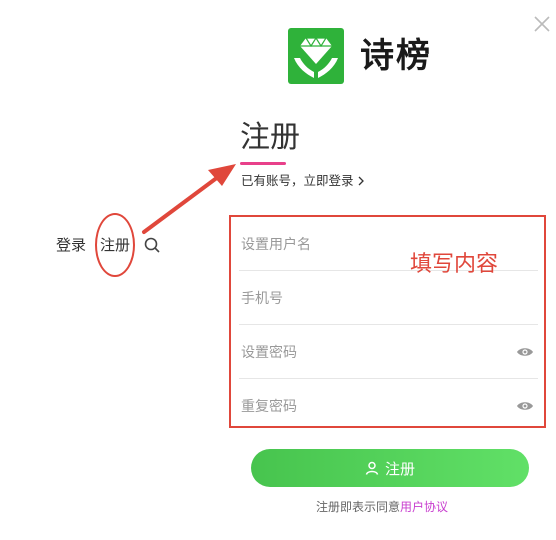  I want to click on phone-field, so click(388, 299).